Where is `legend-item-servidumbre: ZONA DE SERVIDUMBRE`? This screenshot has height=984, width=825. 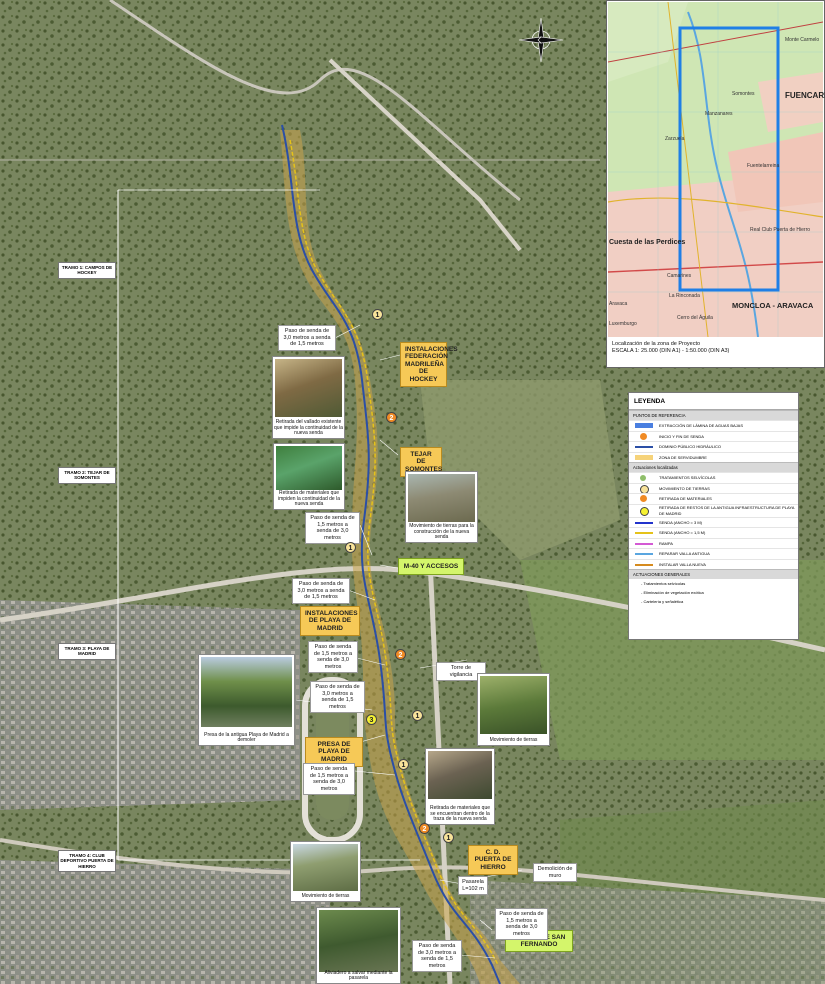
legend-item-servidumbre: ZONA DE SERVIDUMBRE is located at coordinates (713, 457).